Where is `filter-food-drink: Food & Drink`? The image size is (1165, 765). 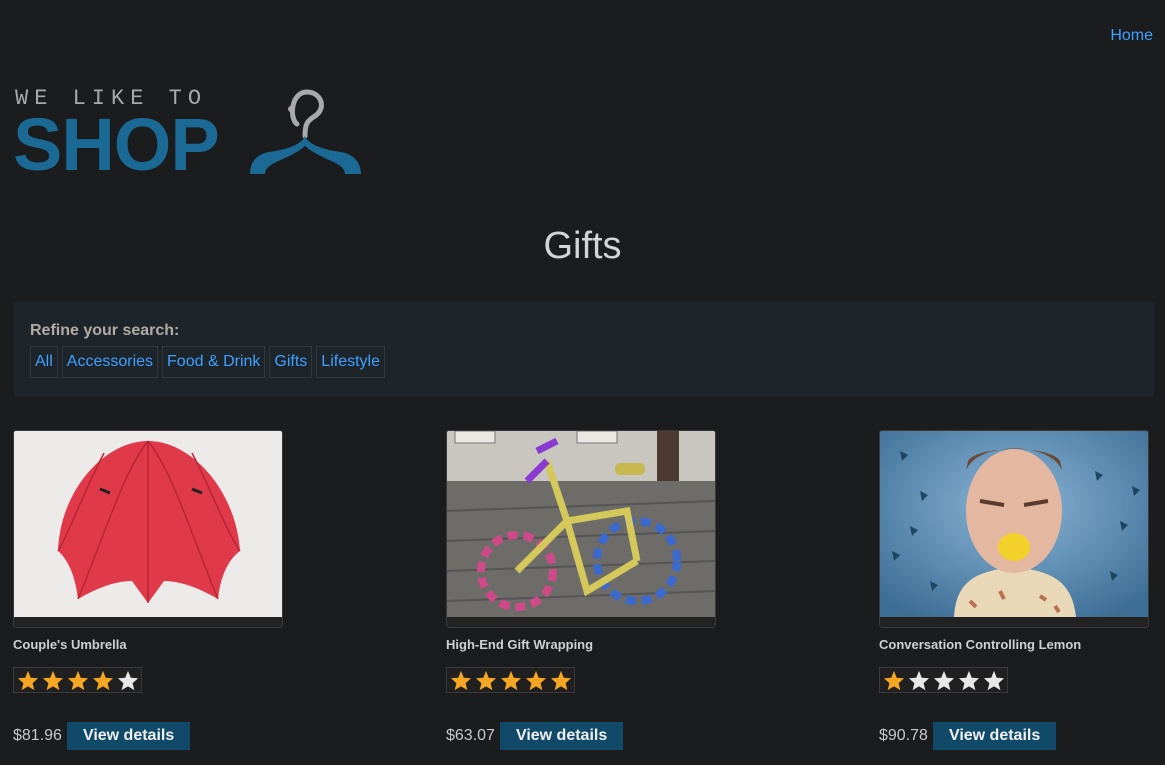 filter-food-drink: Food & Drink is located at coordinates (214, 362).